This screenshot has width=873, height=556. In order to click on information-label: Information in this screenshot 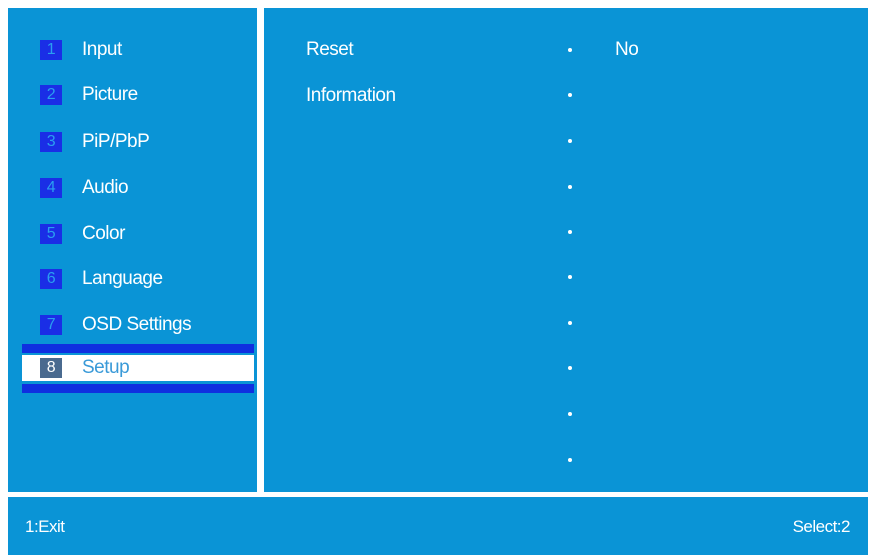, I will do `click(351, 96)`.